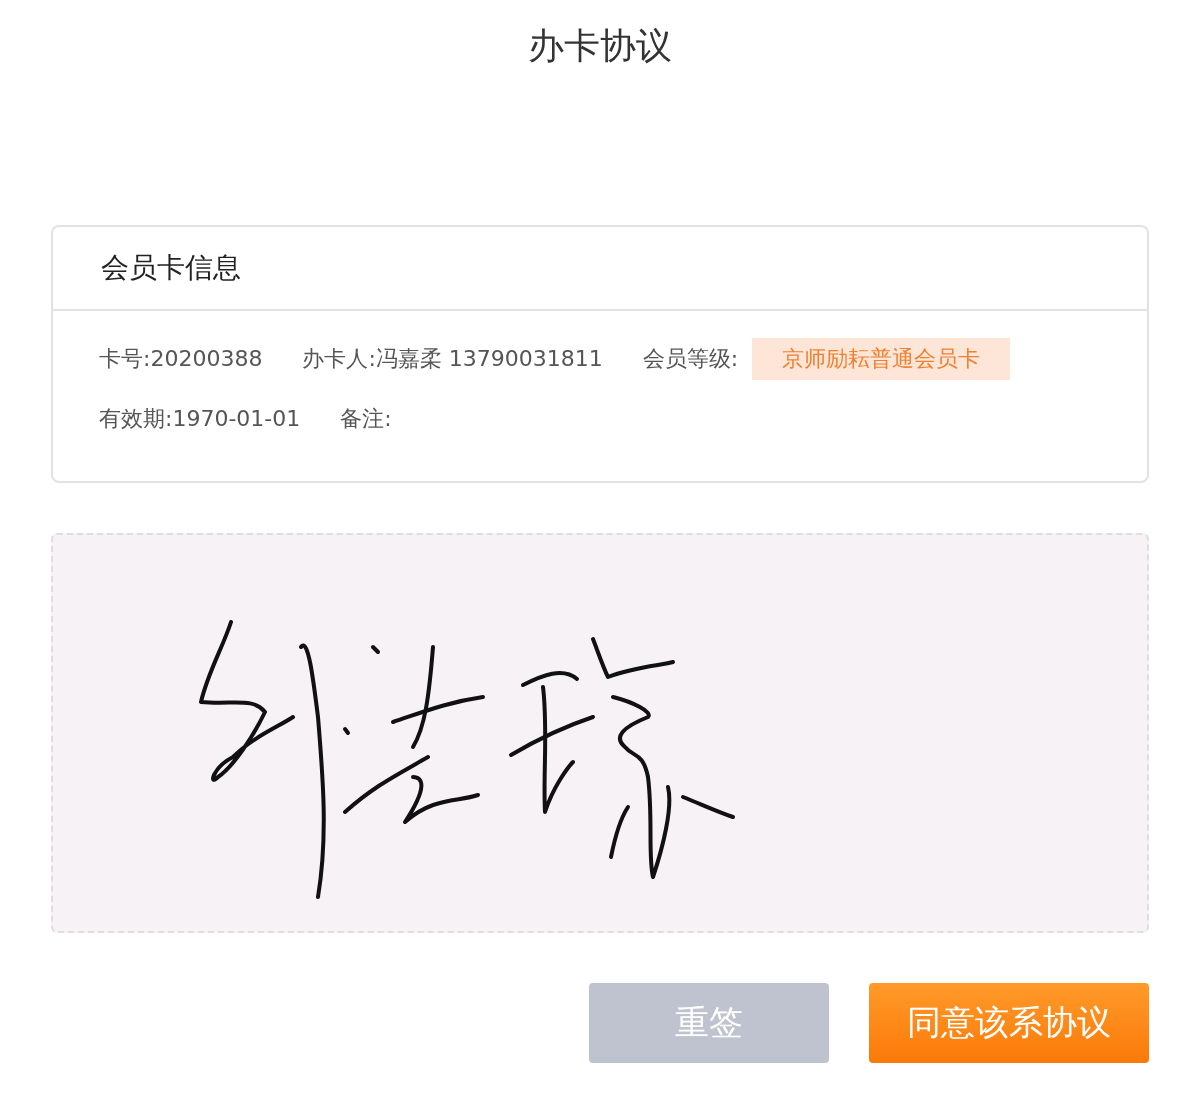 Image resolution: width=1200 pixels, height=1116 pixels. What do you see at coordinates (366, 419) in the screenshot?
I see `info-text: 备注:` at bounding box center [366, 419].